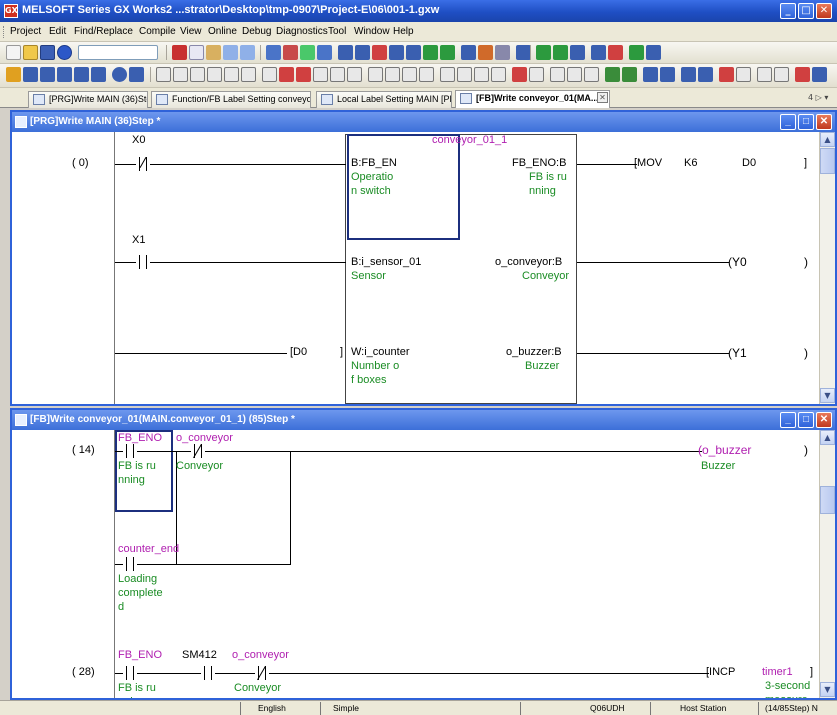  What do you see at coordinates (337, 31) in the screenshot?
I see `menu-tool: Tool` at bounding box center [337, 31].